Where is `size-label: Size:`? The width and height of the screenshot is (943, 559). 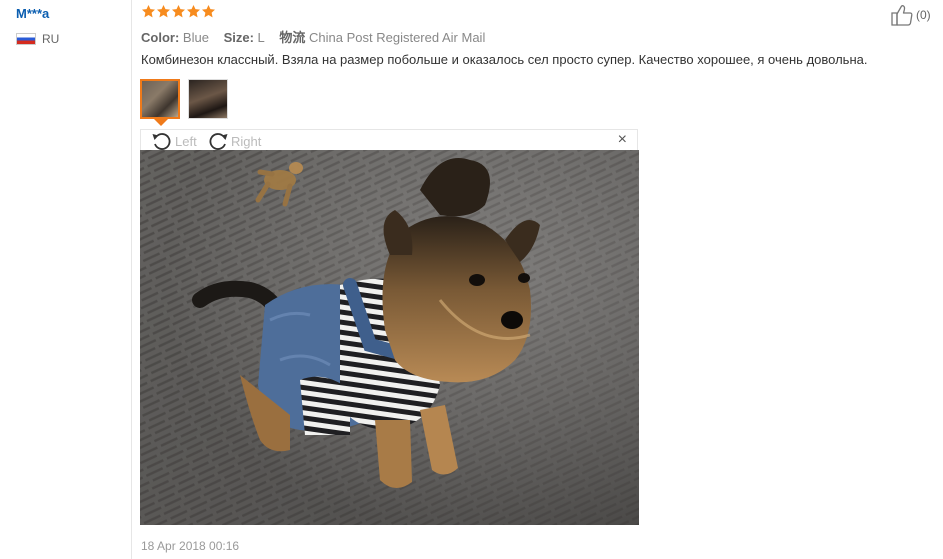
size-label: Size: is located at coordinates (238, 37).